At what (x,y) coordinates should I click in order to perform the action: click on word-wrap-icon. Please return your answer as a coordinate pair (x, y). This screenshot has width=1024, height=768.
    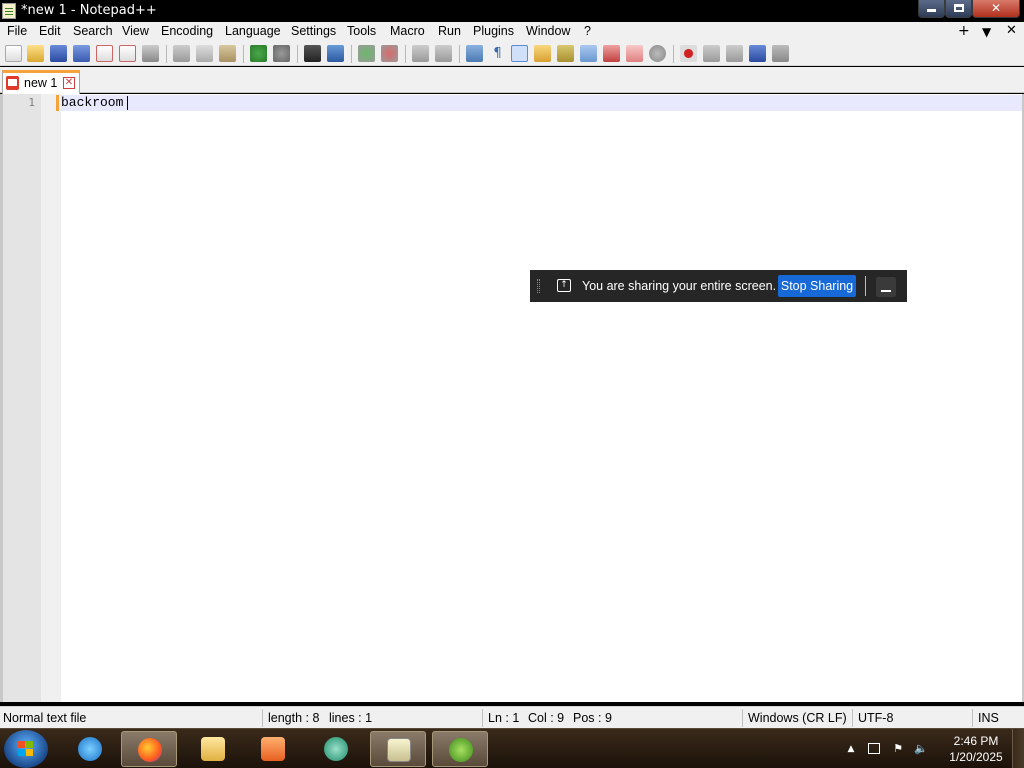
    Looking at the image, I should click on (474, 53).